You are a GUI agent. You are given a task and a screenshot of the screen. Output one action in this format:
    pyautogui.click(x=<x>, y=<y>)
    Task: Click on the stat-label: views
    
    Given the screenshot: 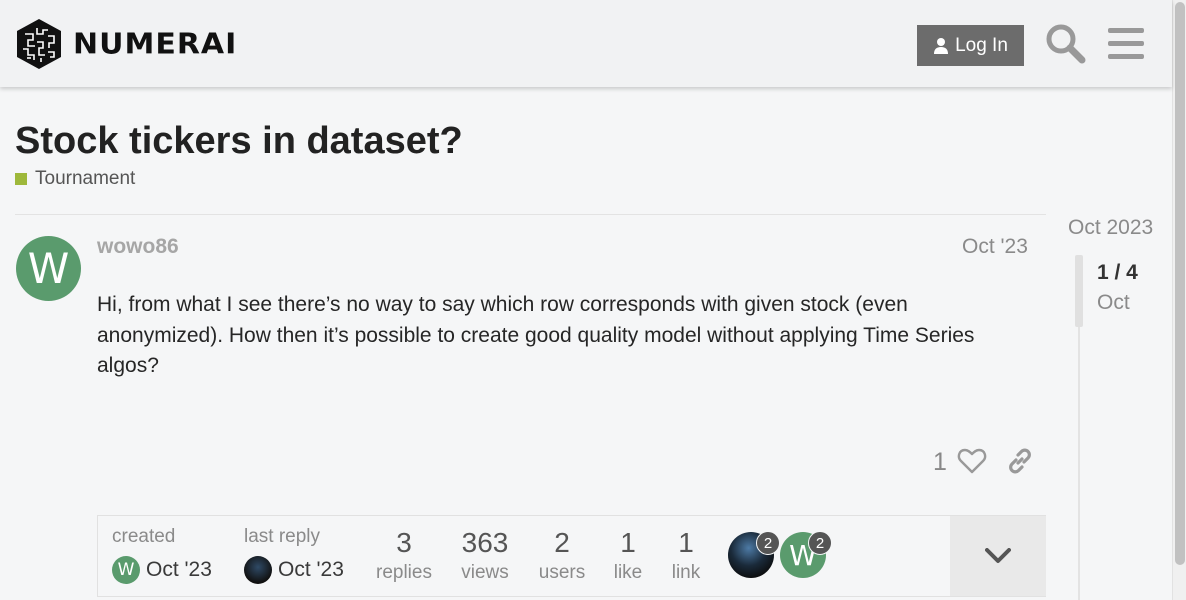 What is the action you would take?
    pyautogui.click(x=485, y=572)
    